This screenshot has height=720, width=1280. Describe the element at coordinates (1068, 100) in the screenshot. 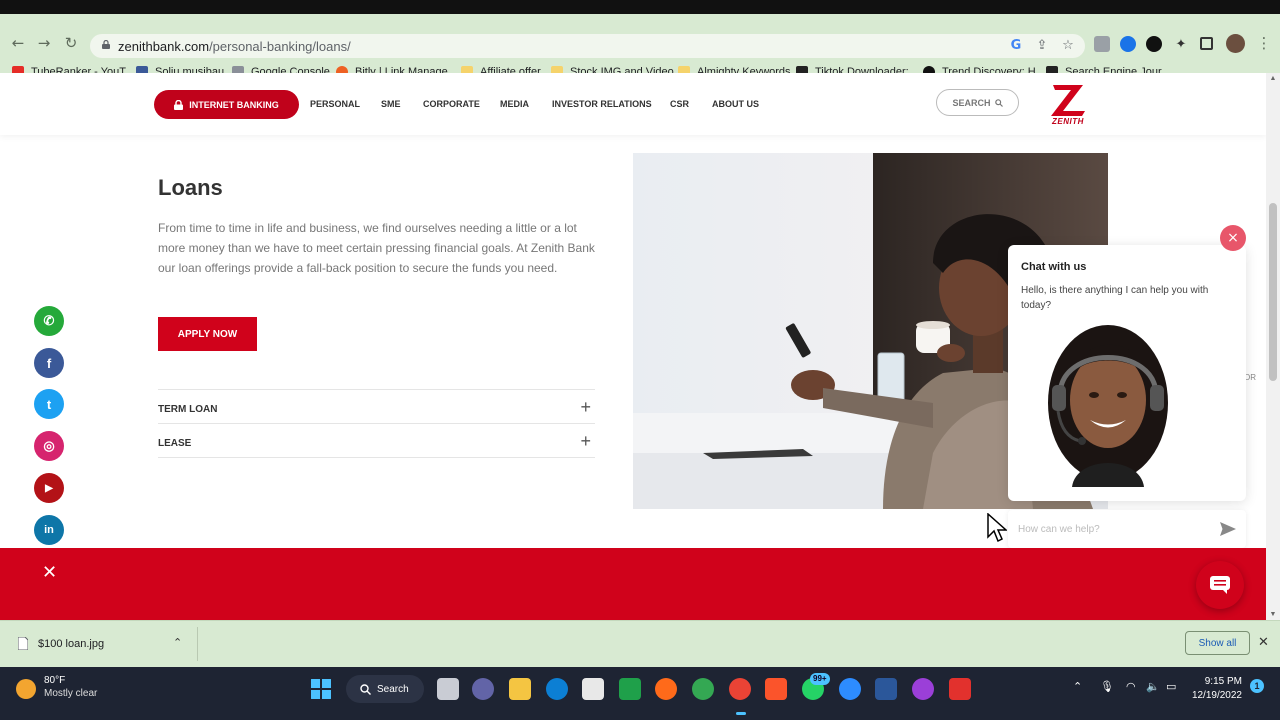

I see `zenith-z-mark-icon` at that location.